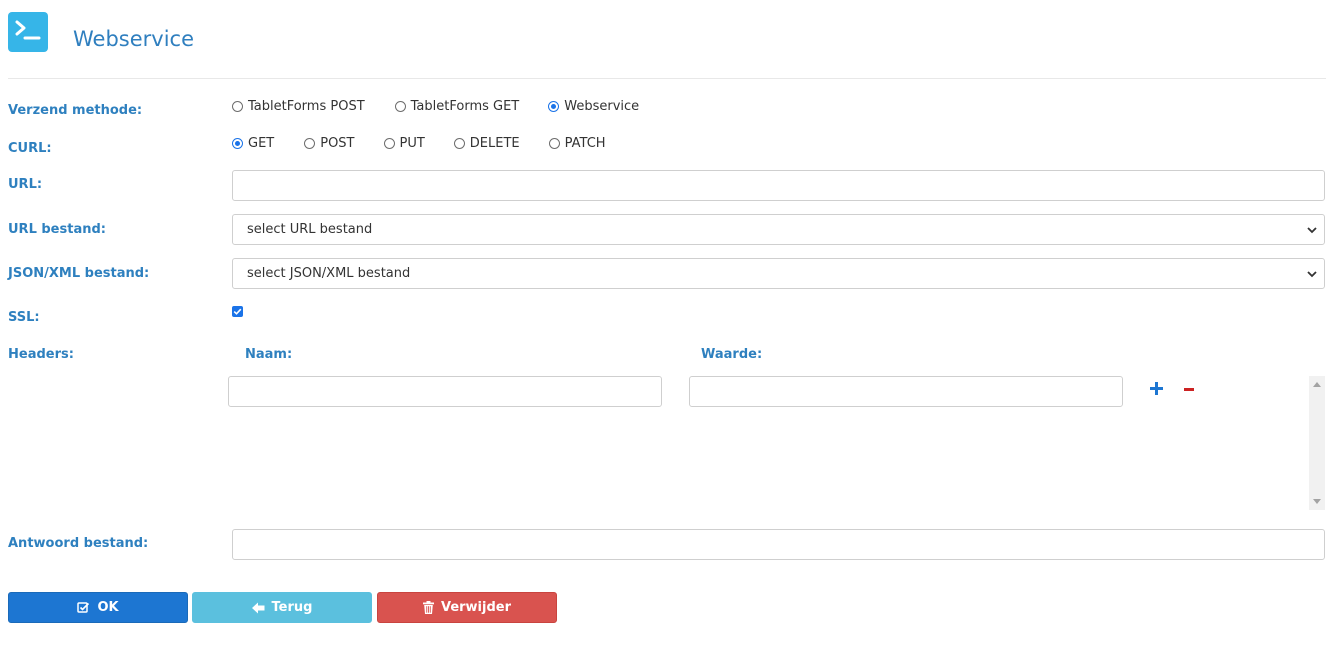 The height and width of the screenshot is (663, 1340). I want to click on radio-curl-delete: DELETE, so click(486, 143).